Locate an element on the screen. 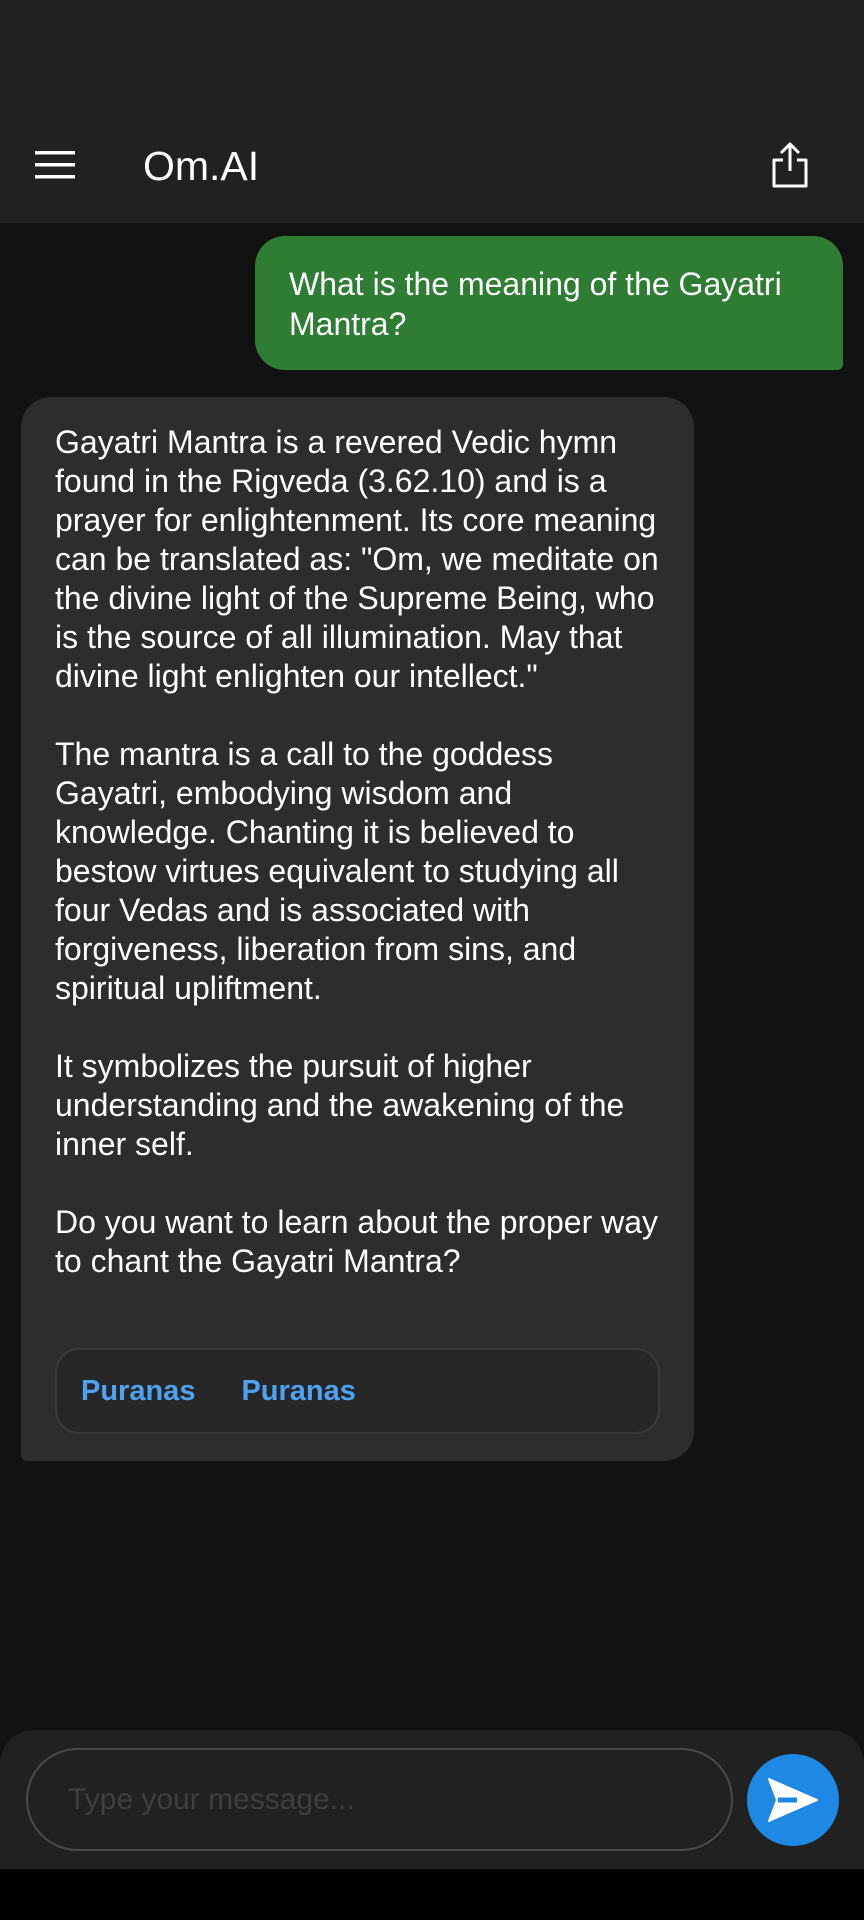 The height and width of the screenshot is (1920, 864). app-bar is located at coordinates (432, 161).